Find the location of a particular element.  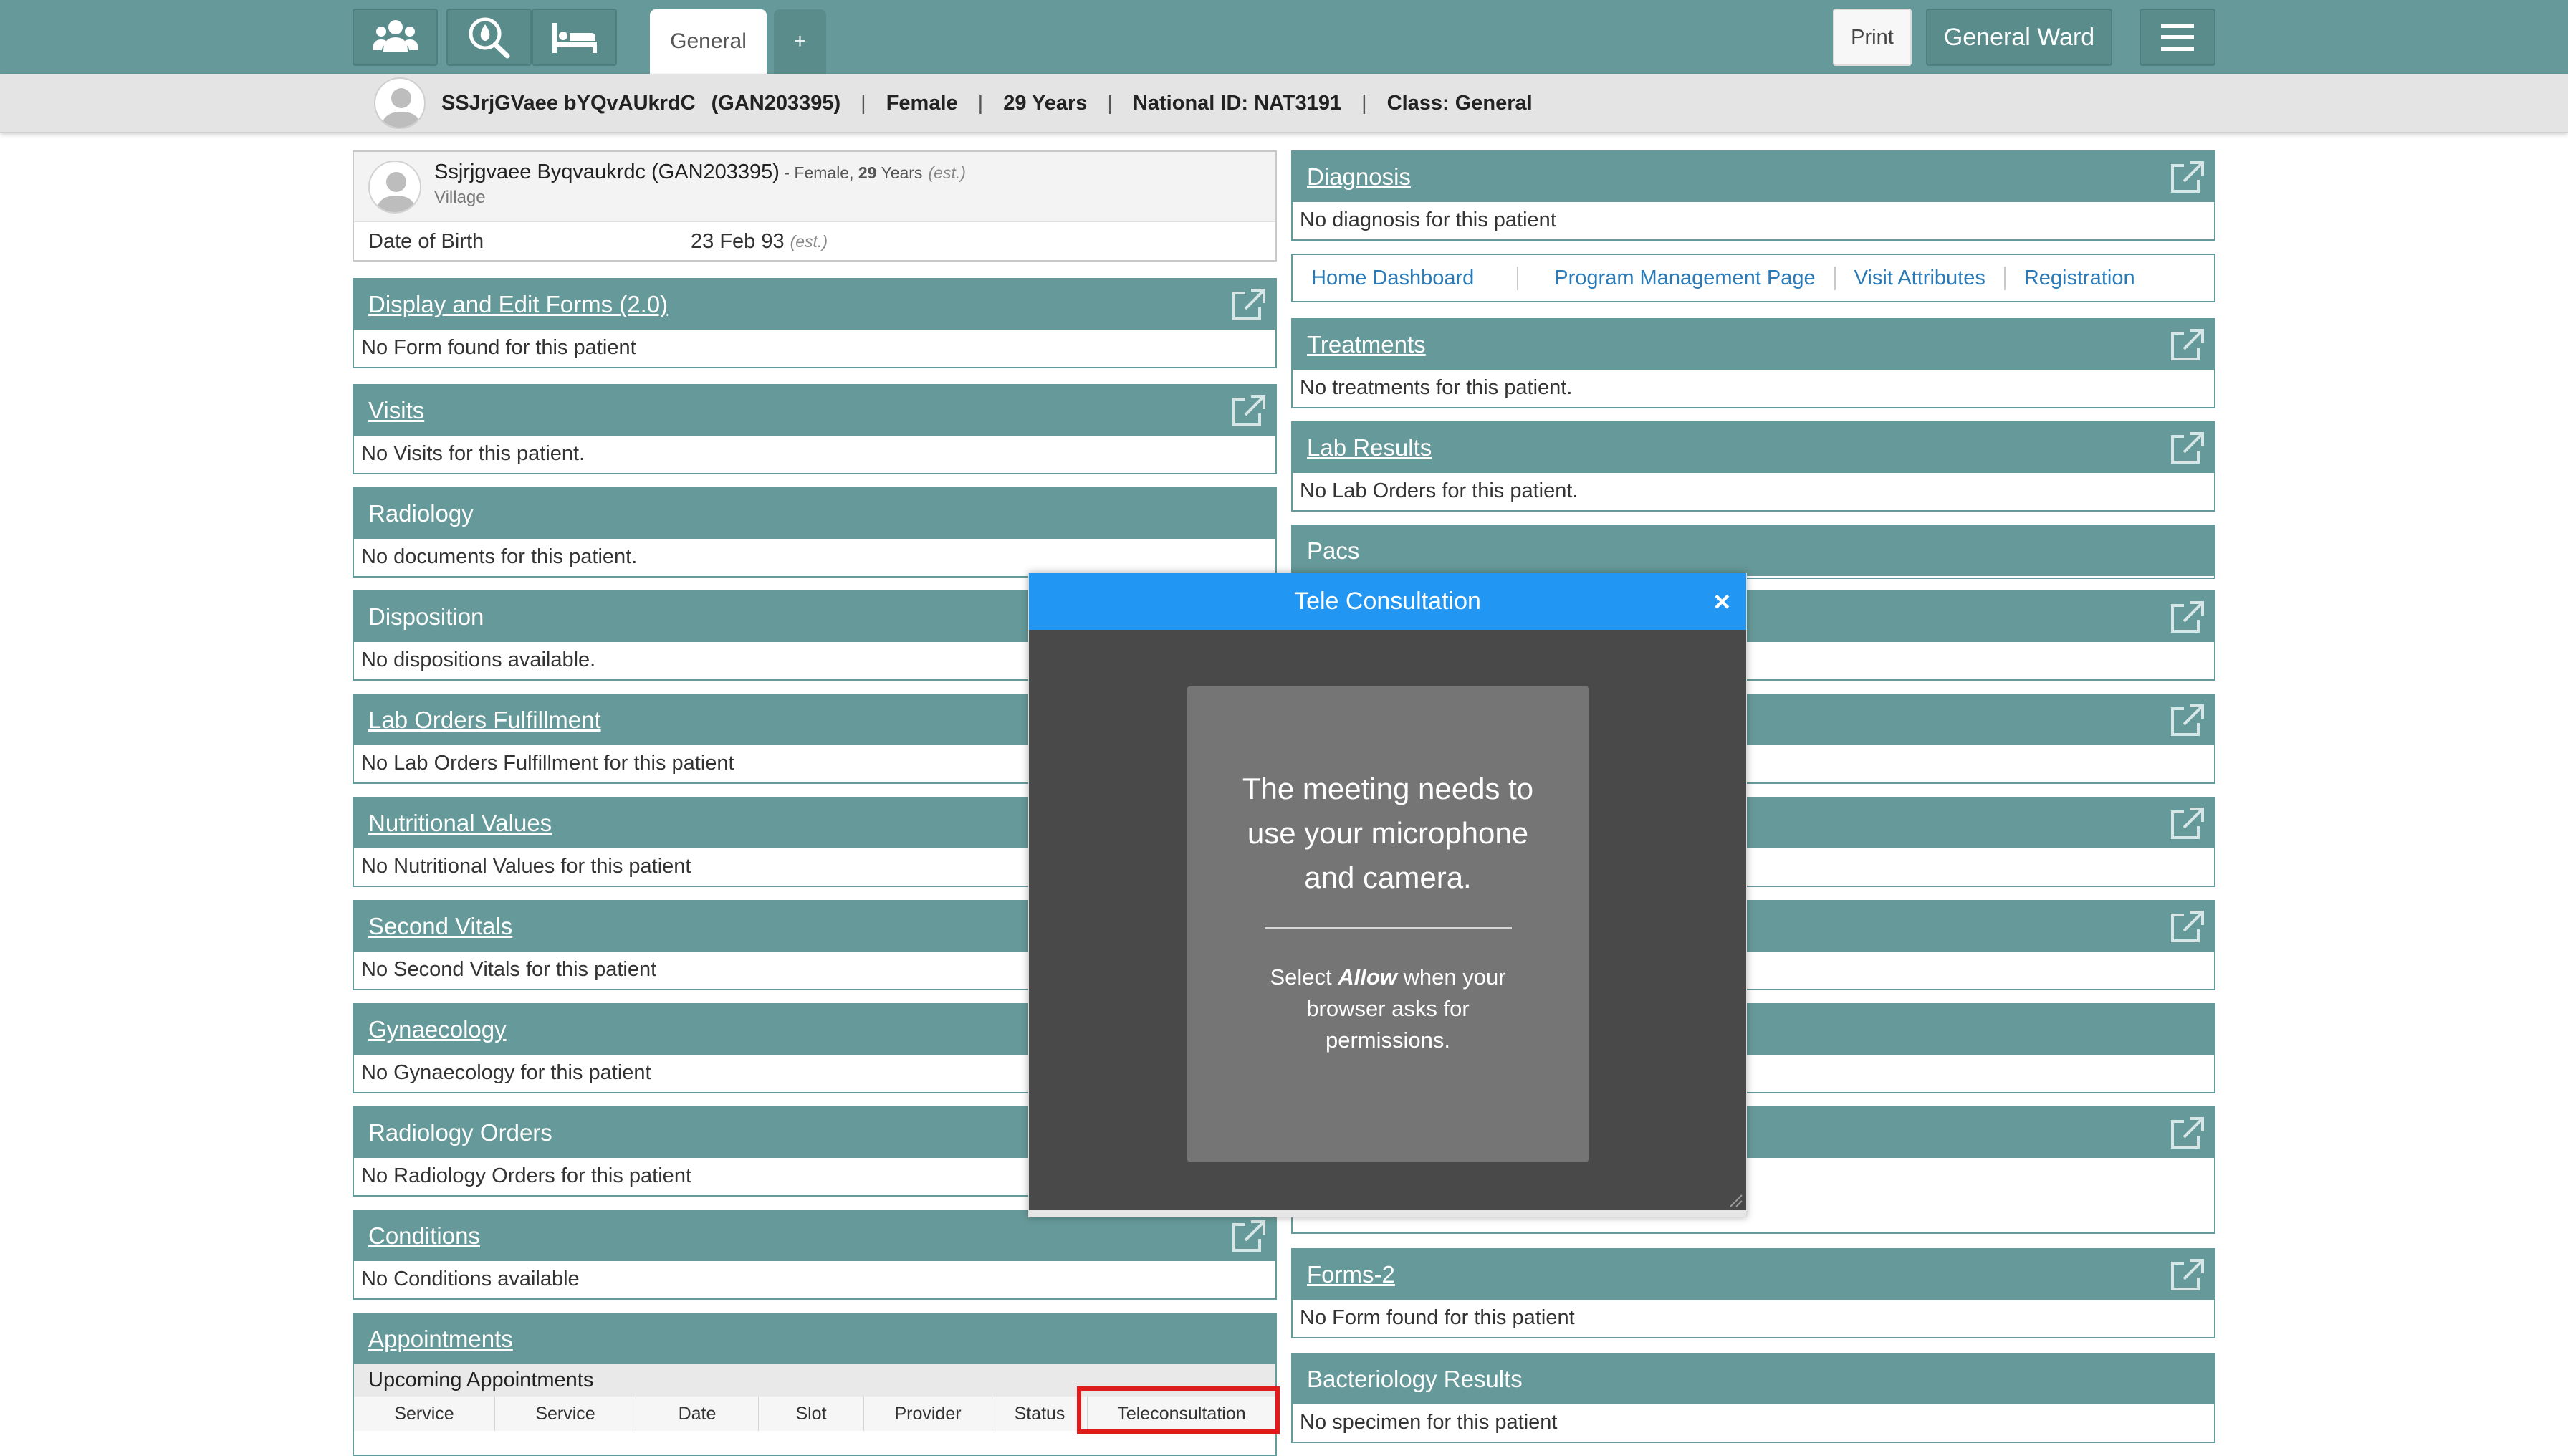

column-header: Provider is located at coordinates (928, 1414).